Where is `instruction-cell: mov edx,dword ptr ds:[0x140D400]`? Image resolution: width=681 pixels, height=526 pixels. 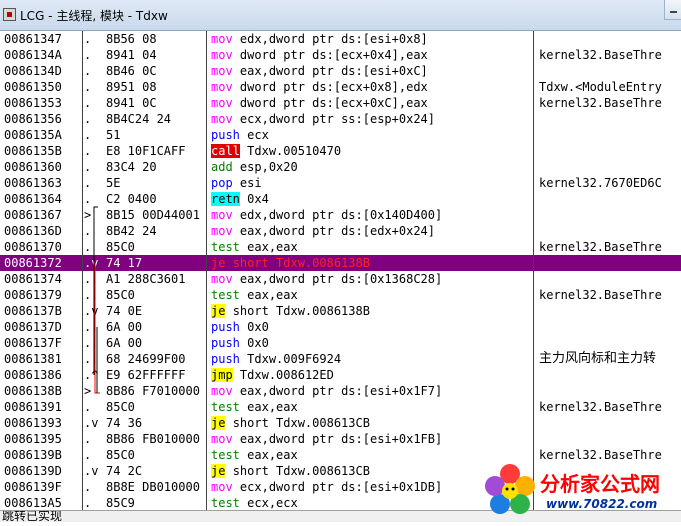
instruction-cell: mov edx,dword ptr ds:[0x140D400] is located at coordinates (326, 215).